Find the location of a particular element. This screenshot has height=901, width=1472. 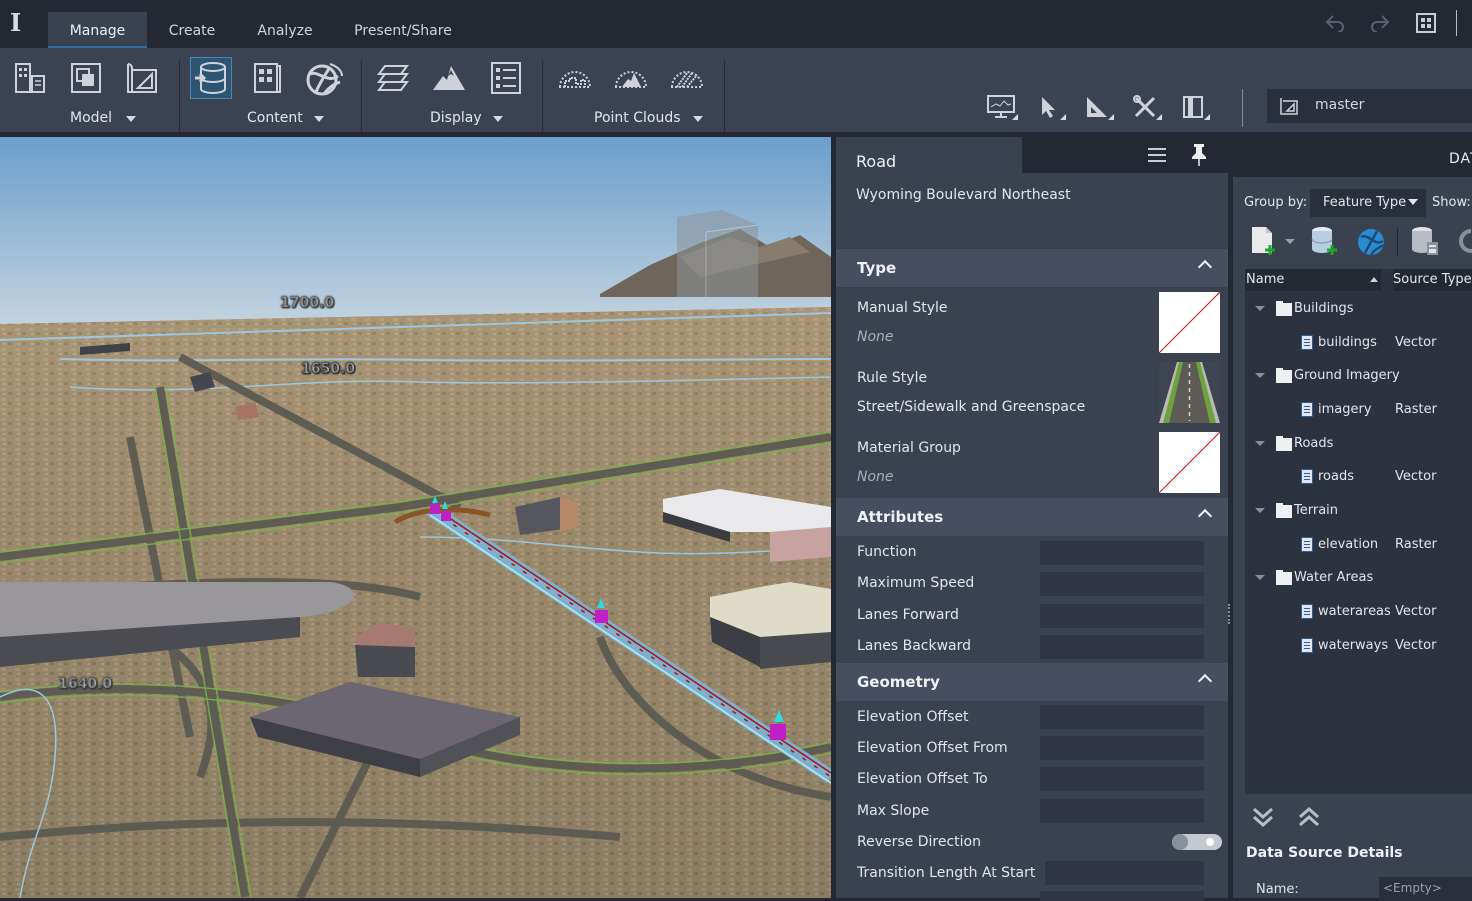

group-name: Ground Imagery is located at coordinates (1347, 375).